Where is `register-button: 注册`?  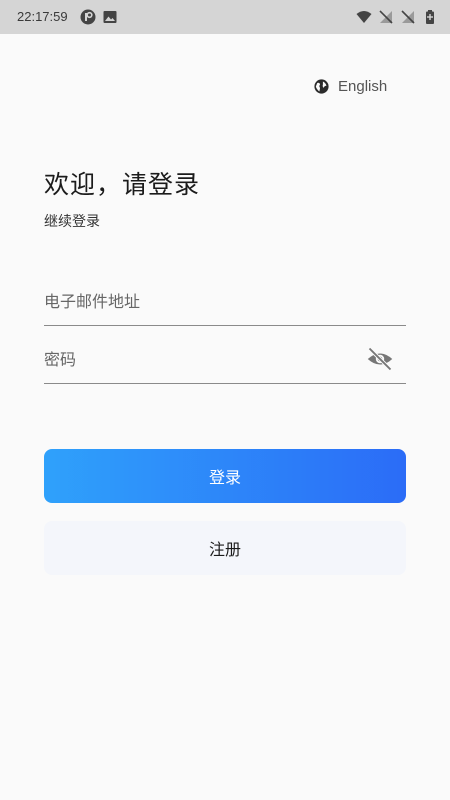 register-button: 注册 is located at coordinates (225, 548).